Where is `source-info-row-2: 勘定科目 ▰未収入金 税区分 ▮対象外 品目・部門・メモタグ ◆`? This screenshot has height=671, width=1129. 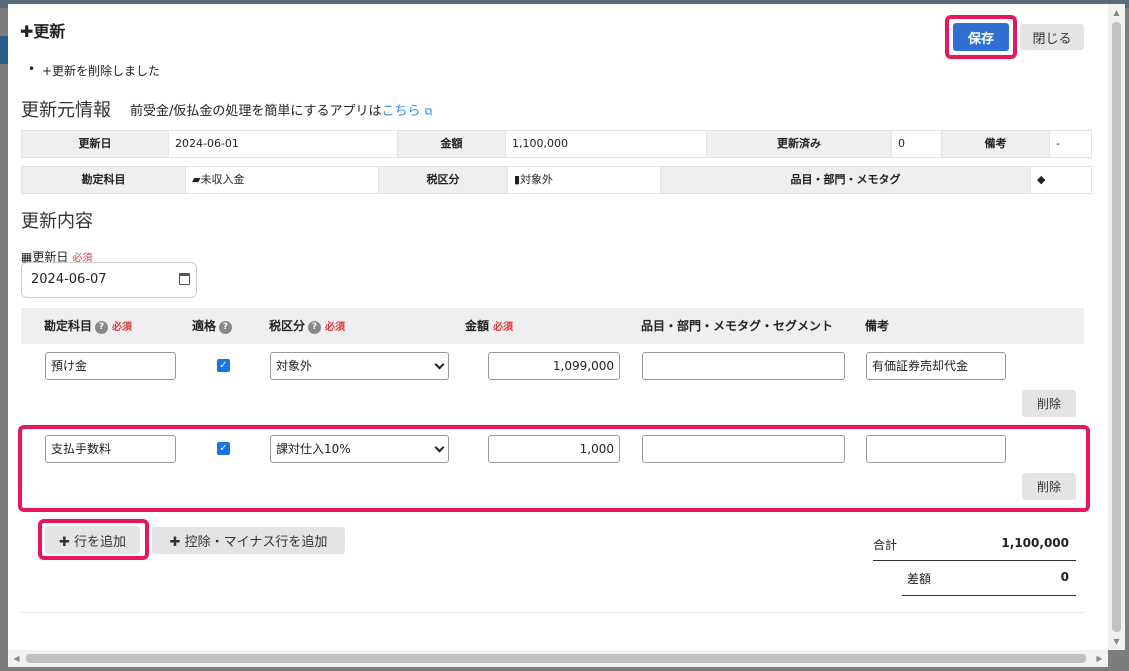
source-info-row-2: 勘定科目 ▰未収入金 税区分 ▮対象外 品目・部門・メモタグ ◆ is located at coordinates (556, 180).